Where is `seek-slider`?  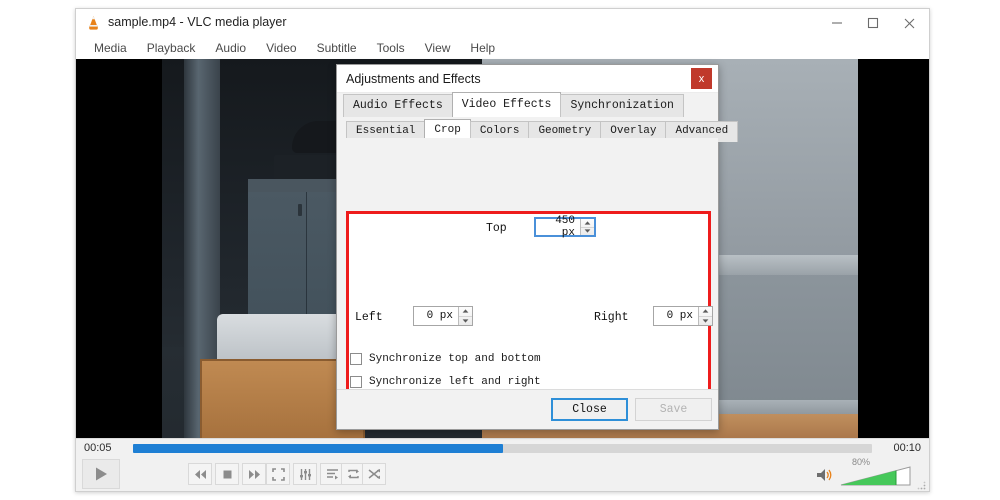 seek-slider is located at coordinates (502, 448).